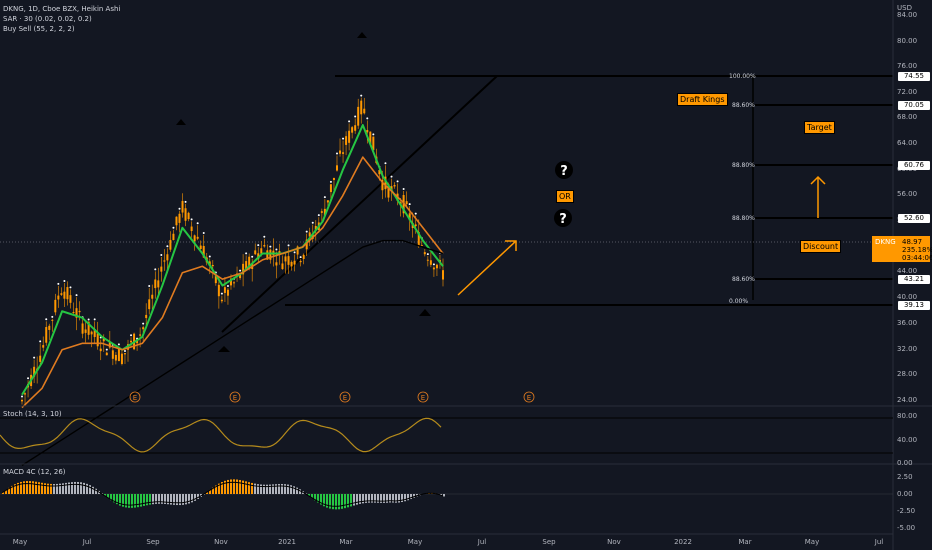 This screenshot has width=932, height=550. Describe the element at coordinates (39, 29) in the screenshot. I see `buysell-legend: Buy Sell (55, 2, 2, 2)` at that location.